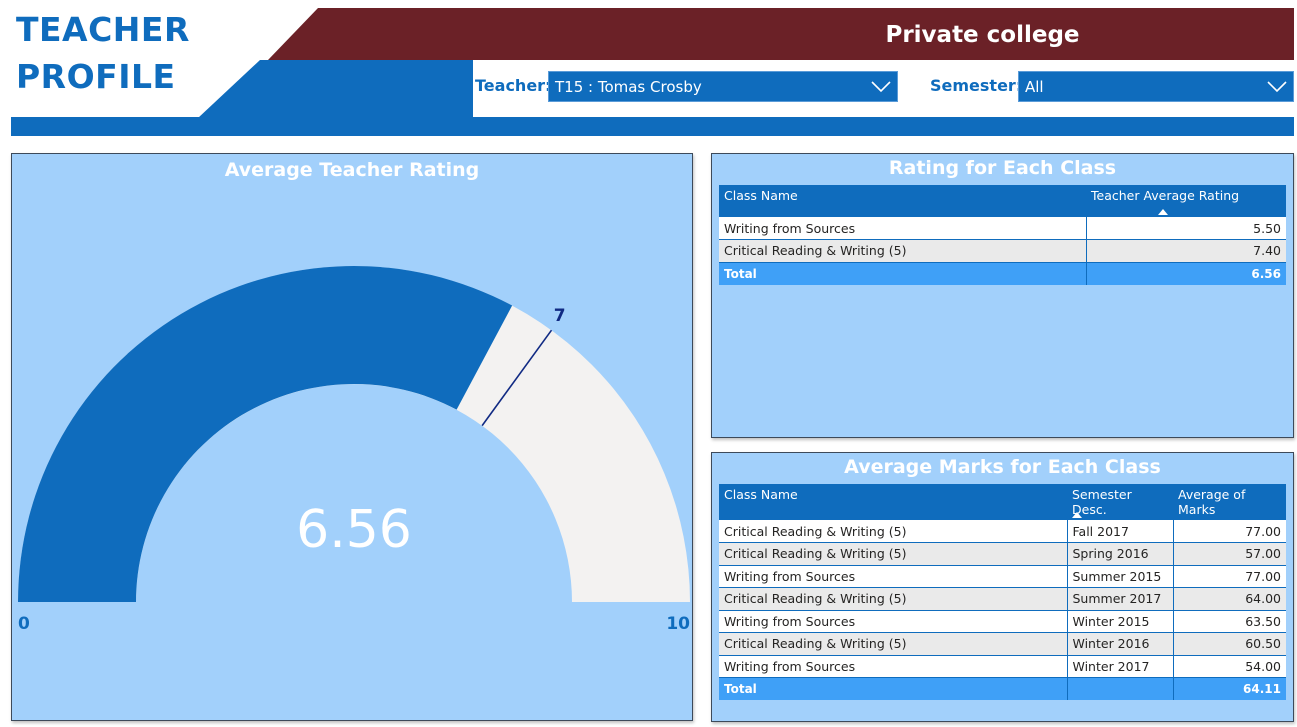 The image size is (1297, 727). Describe the element at coordinates (1120, 502) in the screenshot. I see `column-header-semester-desc: Semester Desc.` at that location.